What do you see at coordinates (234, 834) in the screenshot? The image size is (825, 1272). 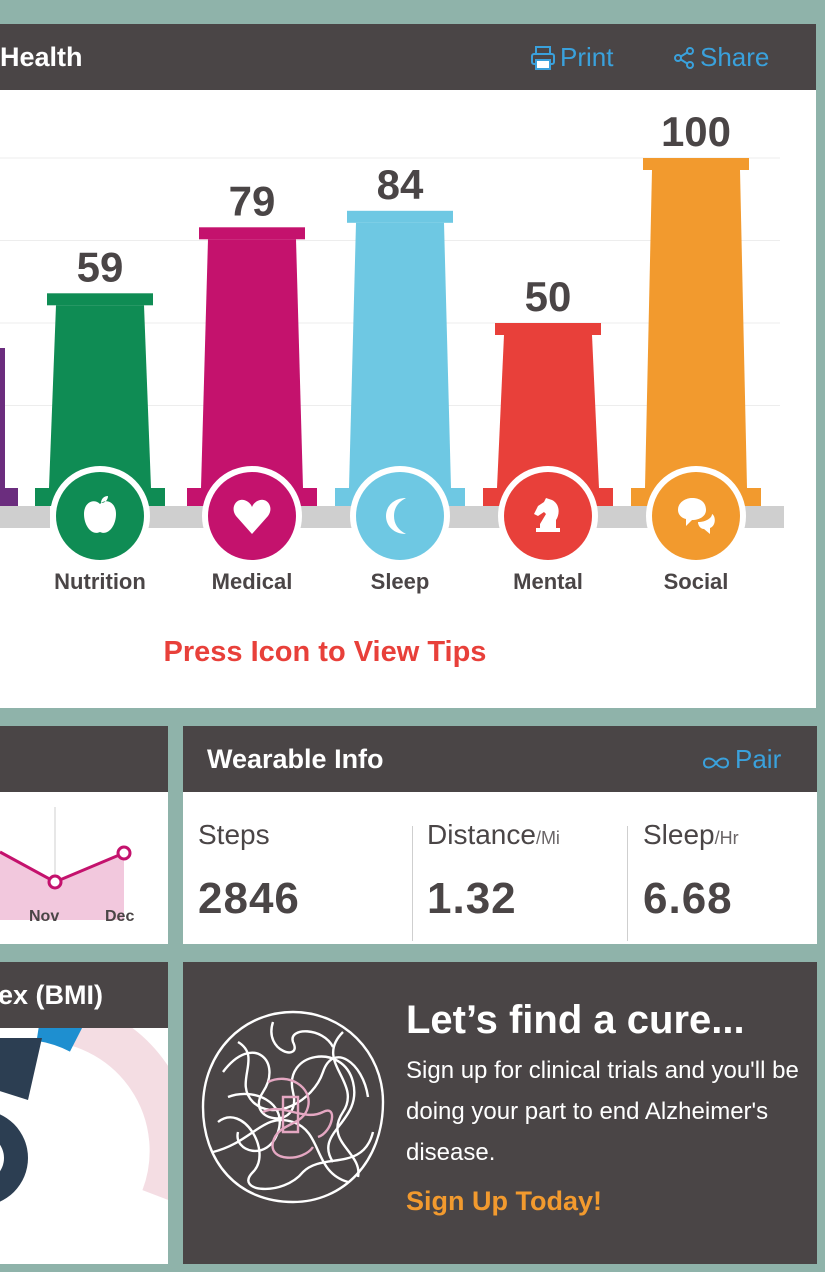 I see `steps-label: Steps` at bounding box center [234, 834].